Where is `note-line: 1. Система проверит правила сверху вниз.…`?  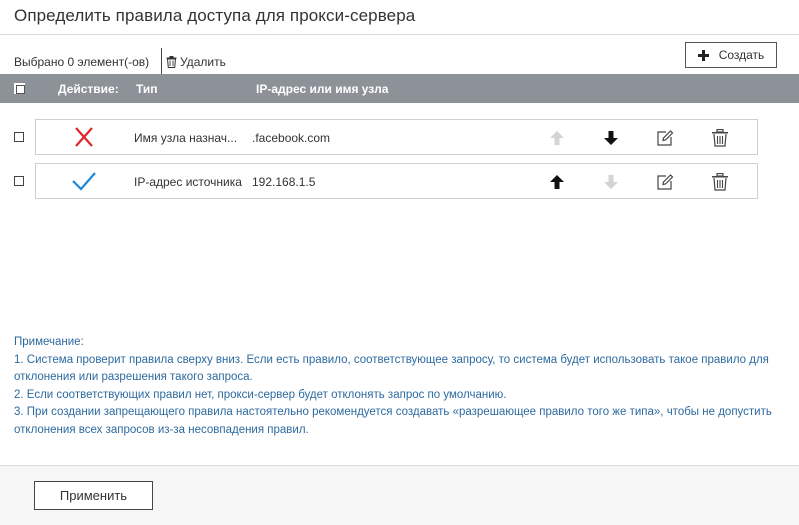 note-line: 1. Система проверит правила сверху вниз.… is located at coordinates (391, 368).